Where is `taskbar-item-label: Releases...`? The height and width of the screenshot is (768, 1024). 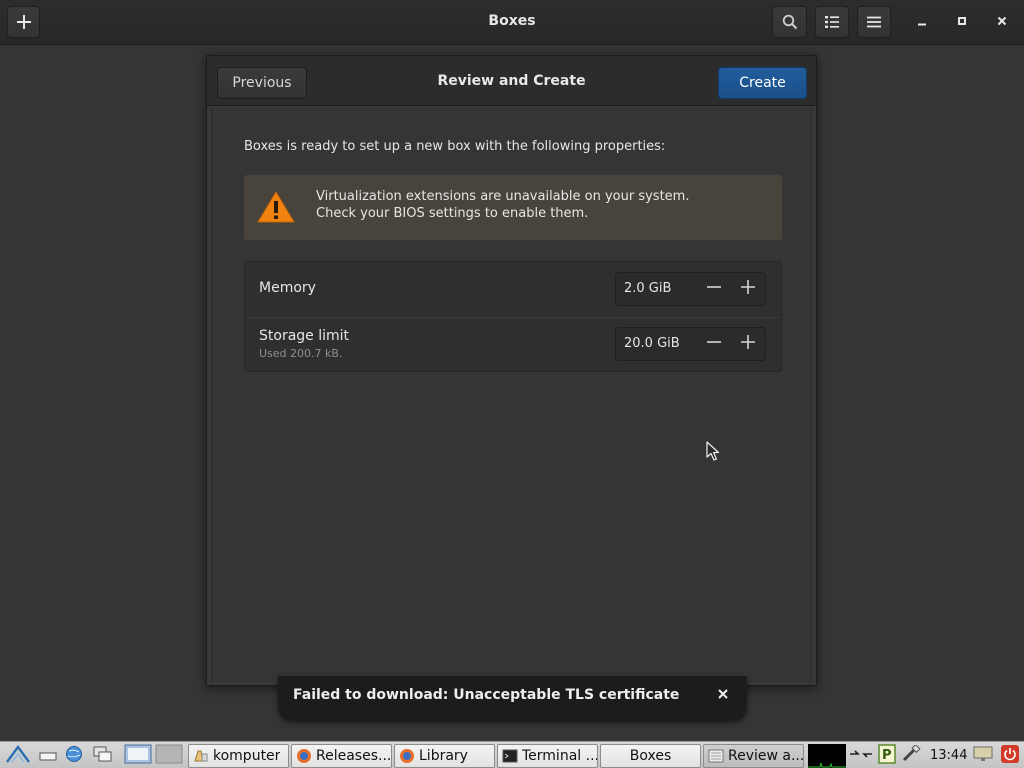
taskbar-item-label: Releases... is located at coordinates (353, 756).